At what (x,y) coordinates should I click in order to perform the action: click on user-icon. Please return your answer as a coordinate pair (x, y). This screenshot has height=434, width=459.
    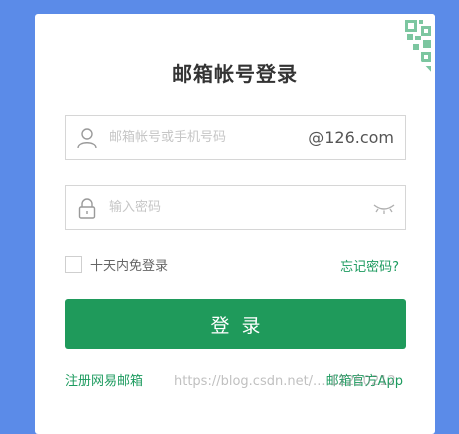
    Looking at the image, I should click on (87, 138).